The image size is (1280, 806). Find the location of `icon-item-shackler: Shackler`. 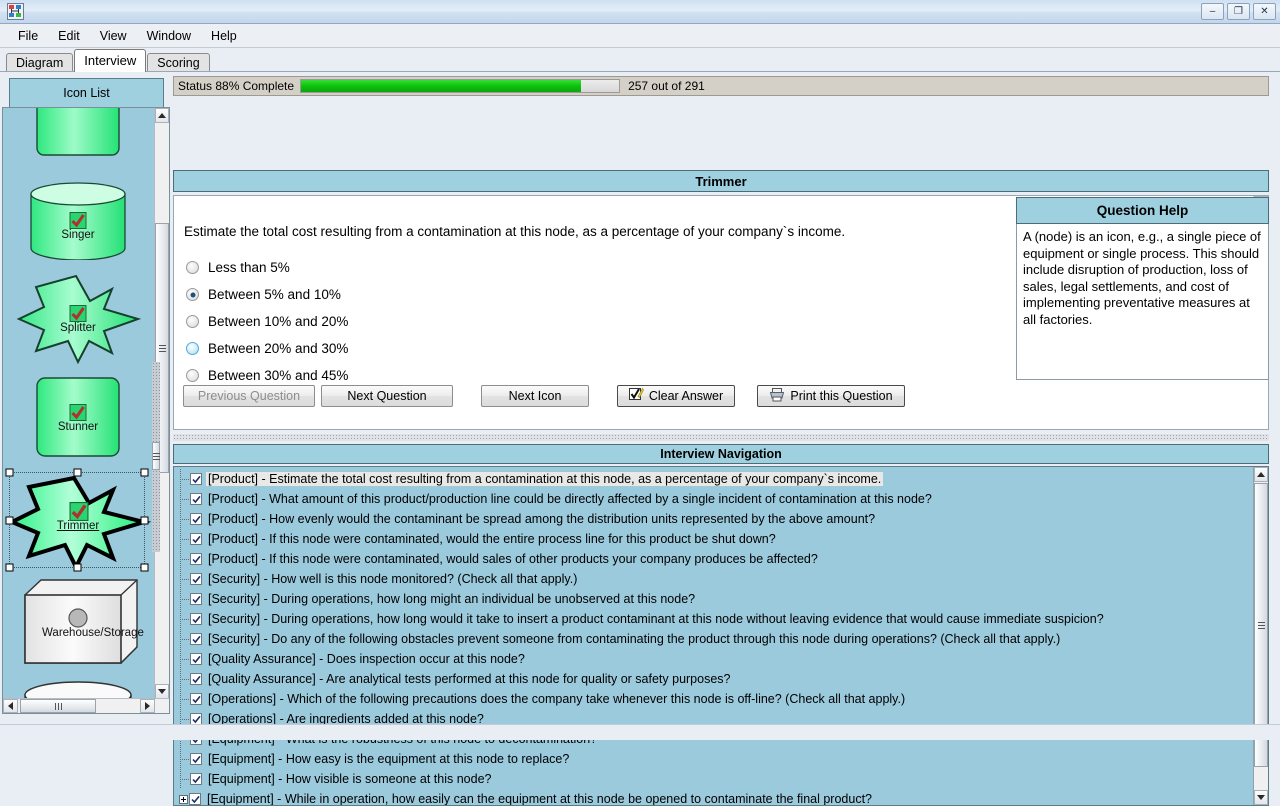

icon-item-shackler: Shackler is located at coordinates (78, 140).